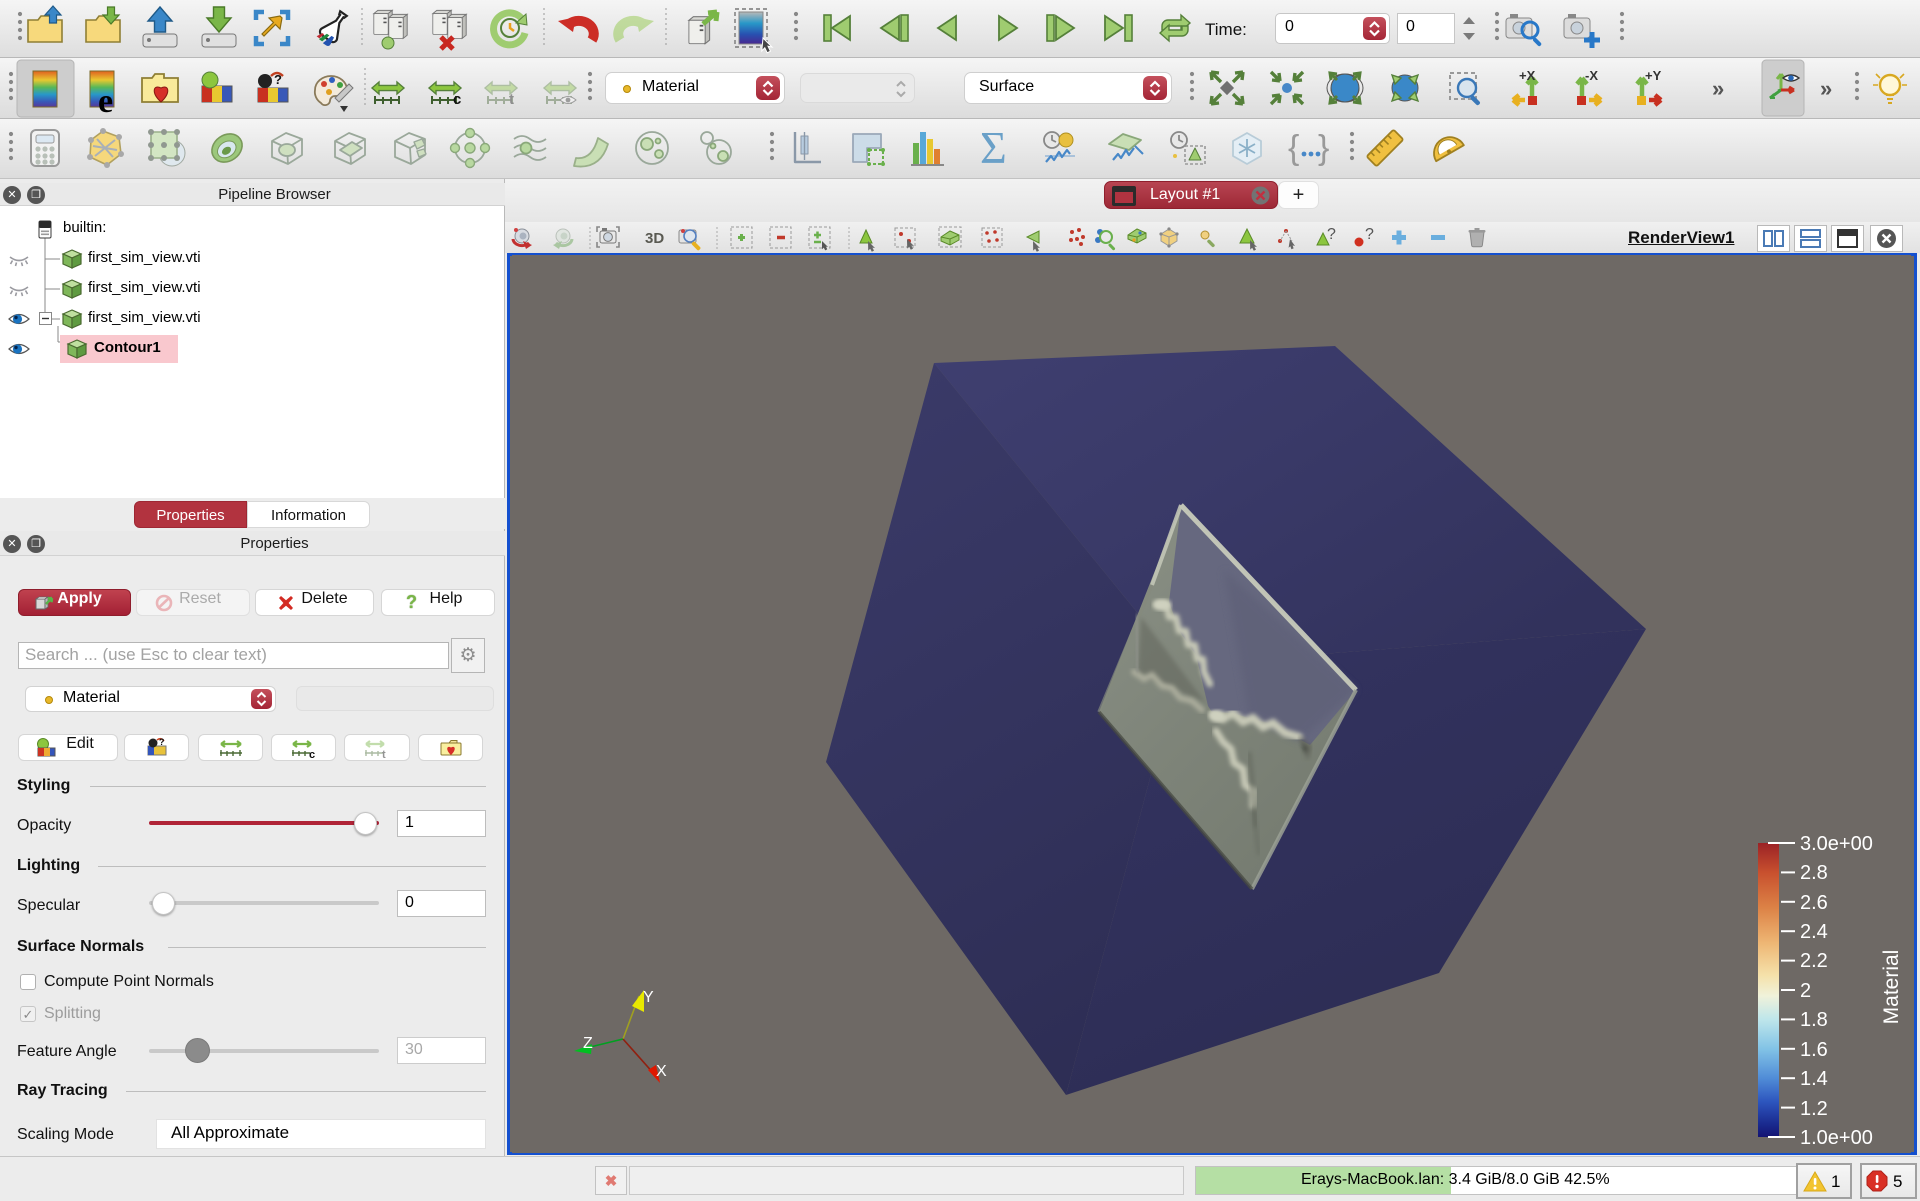  Describe the element at coordinates (1814, 1020) in the screenshot. I see `svg-text: 1.8` at that location.